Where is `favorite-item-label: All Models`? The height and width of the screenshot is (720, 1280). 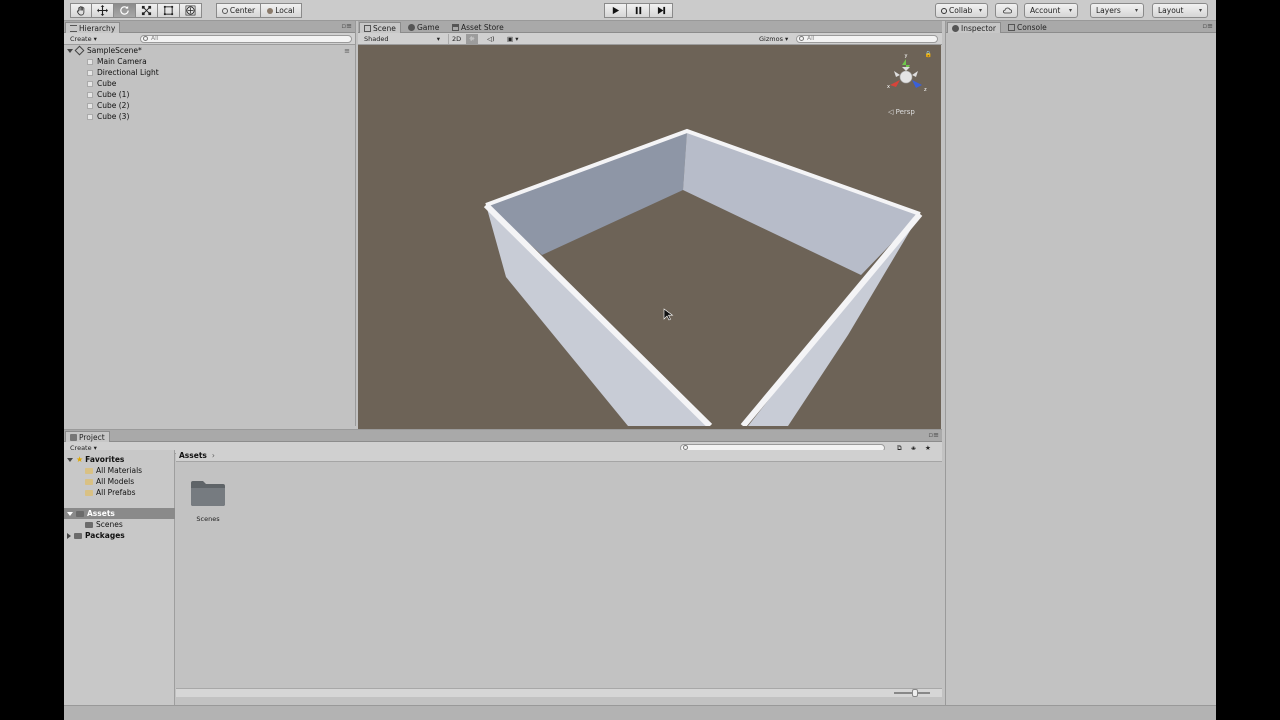 favorite-item-label: All Models is located at coordinates (115, 481).